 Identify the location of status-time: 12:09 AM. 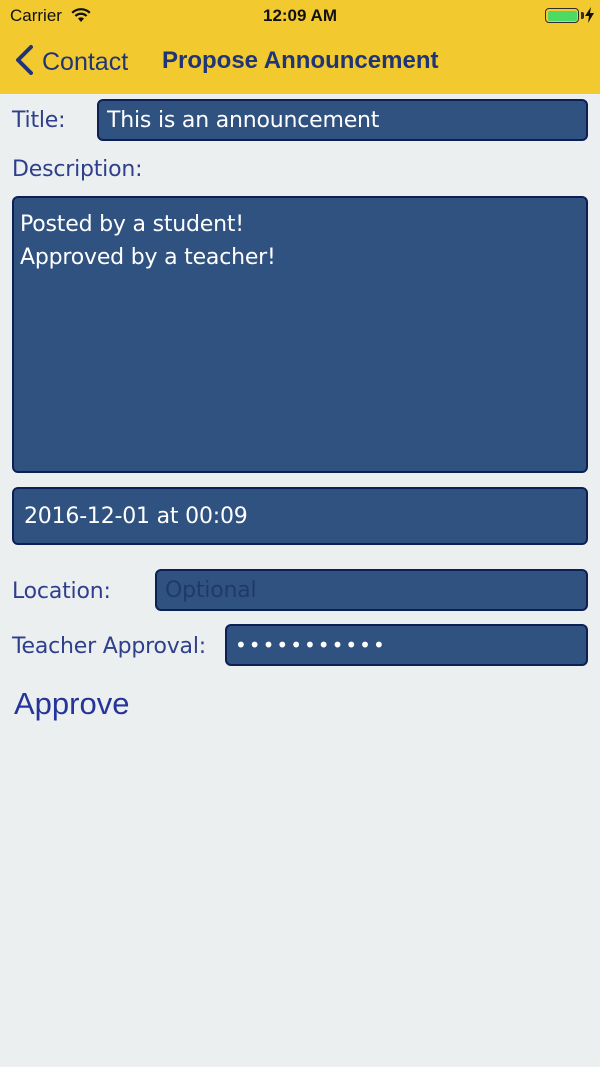
(299, 15).